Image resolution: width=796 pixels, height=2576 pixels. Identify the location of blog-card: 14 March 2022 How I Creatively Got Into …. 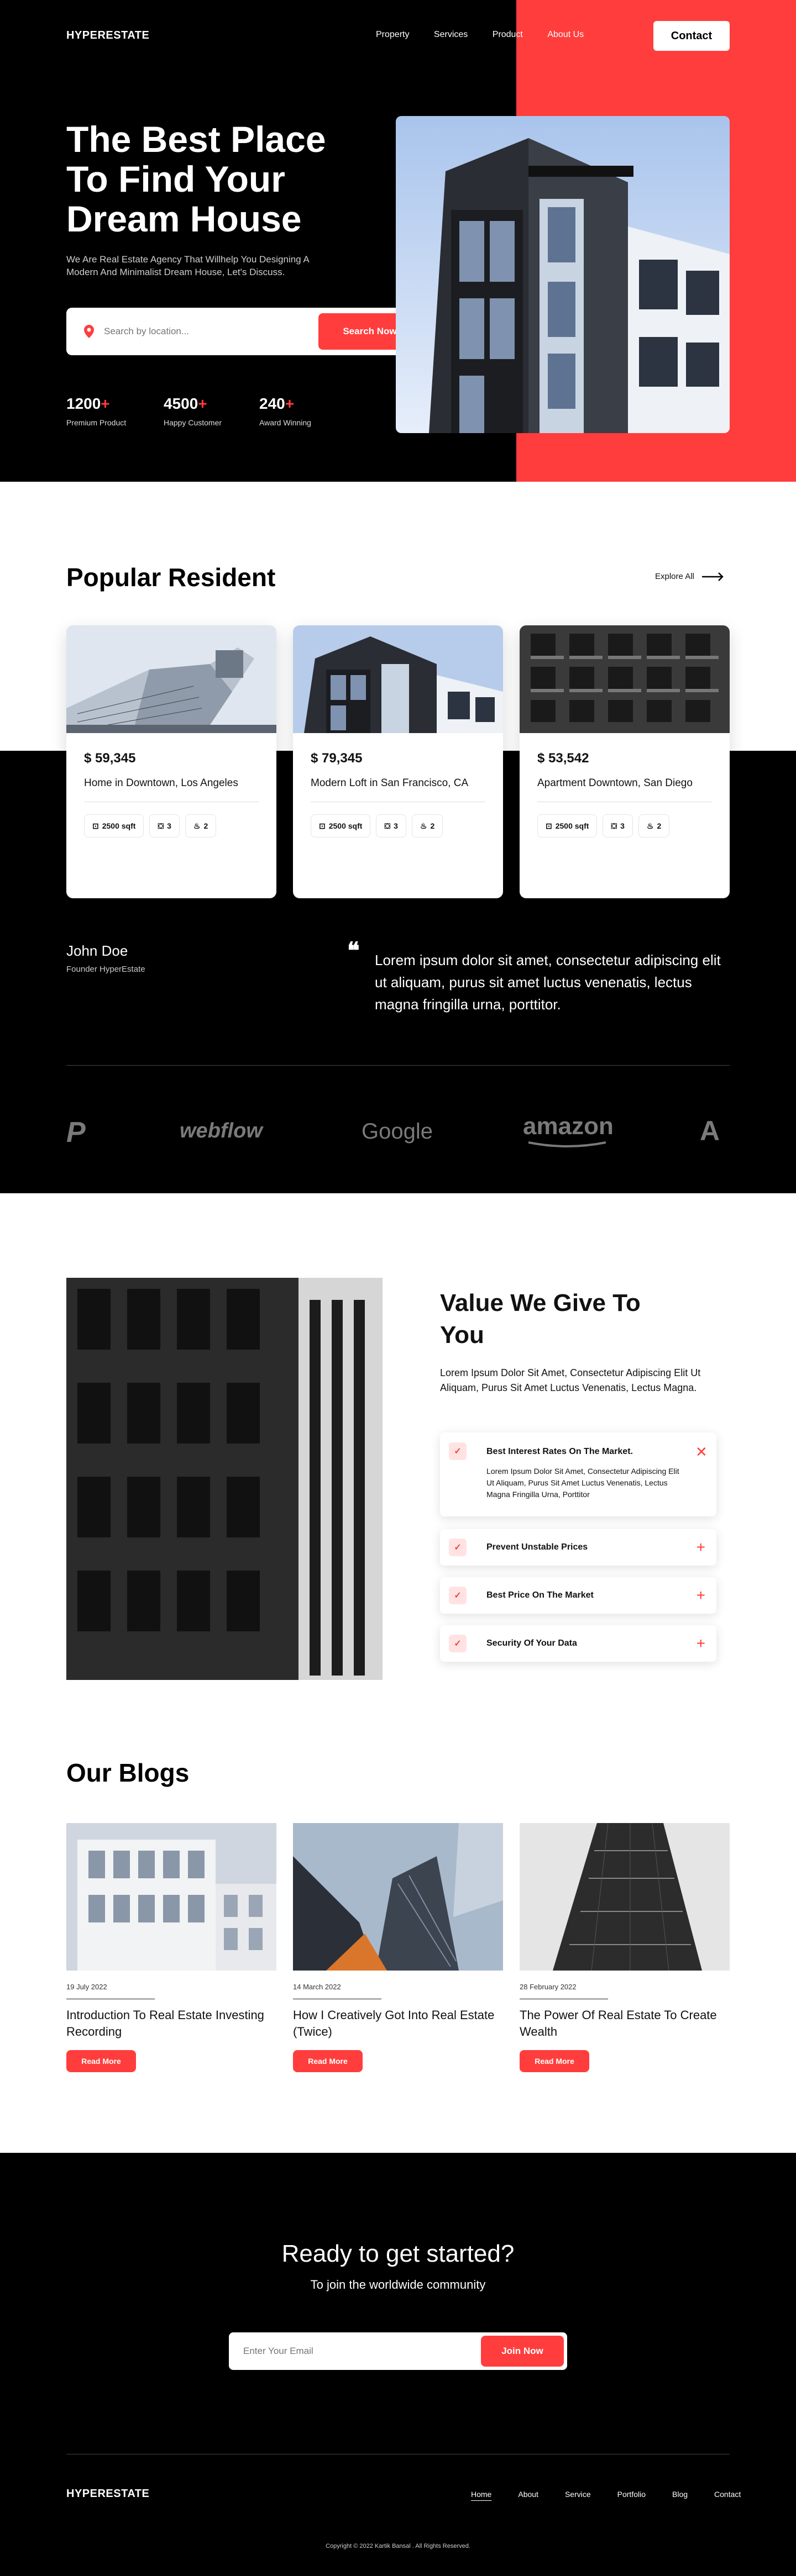
(398, 1947).